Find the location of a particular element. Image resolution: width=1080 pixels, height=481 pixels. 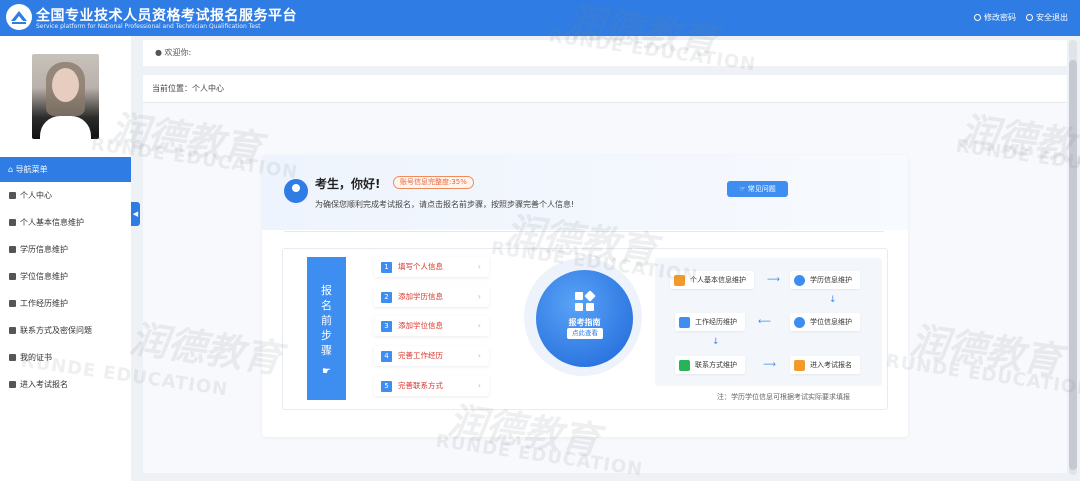

exam-guide-button: 报考指南 点此查看 is located at coordinates (584, 318).